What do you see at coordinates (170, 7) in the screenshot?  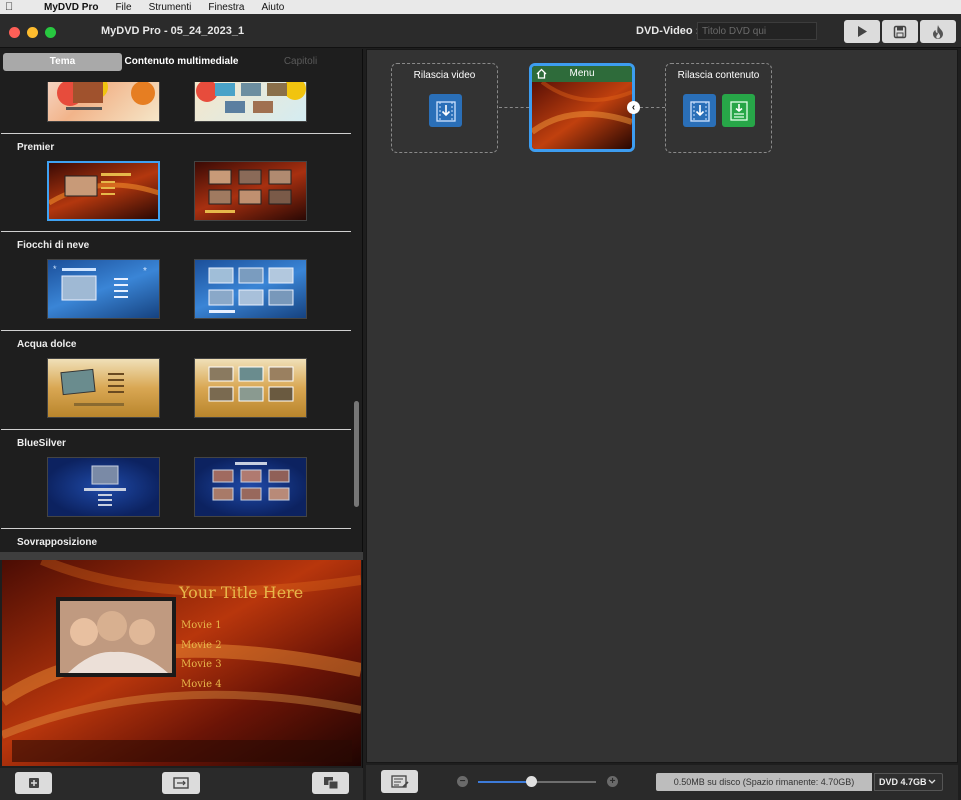 I see `menu-strumenti: Strumenti` at bounding box center [170, 7].